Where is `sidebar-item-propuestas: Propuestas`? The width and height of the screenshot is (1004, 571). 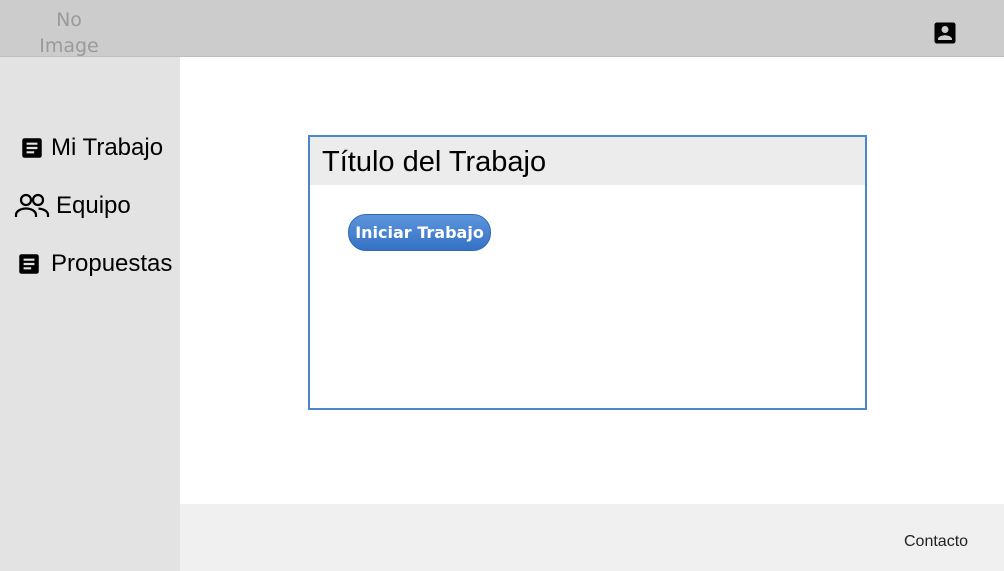
sidebar-item-propuestas: Propuestas is located at coordinates (90, 264).